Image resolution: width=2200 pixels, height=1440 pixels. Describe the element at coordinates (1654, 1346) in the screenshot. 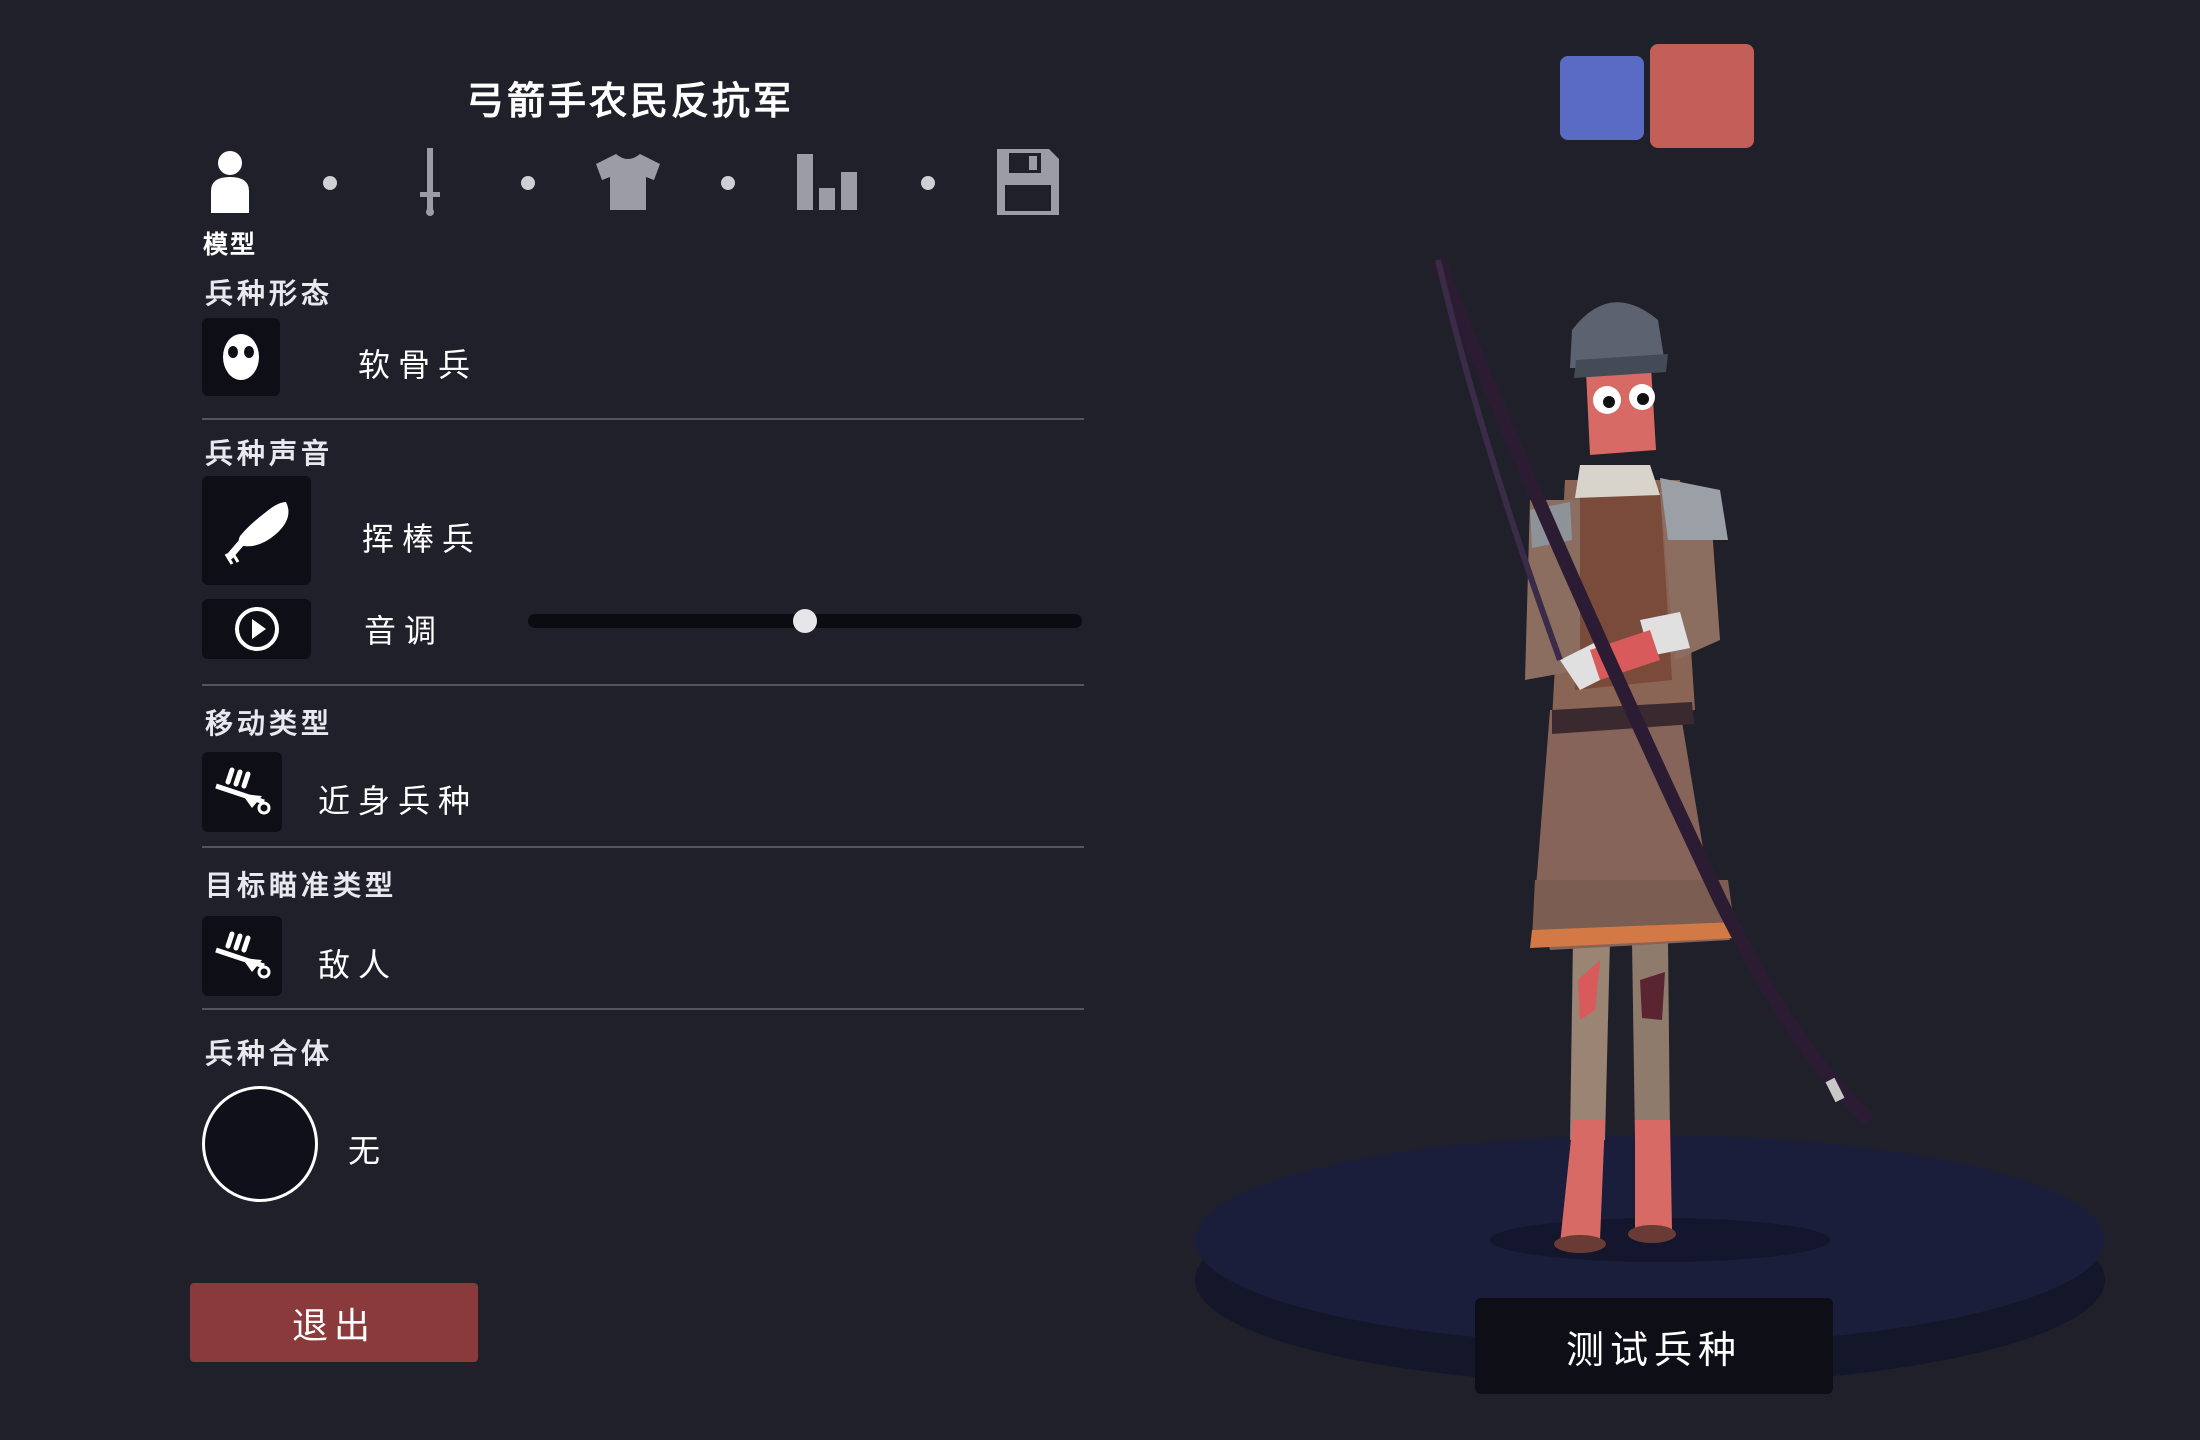

I see `test-unit-button: 测试兵种` at that location.